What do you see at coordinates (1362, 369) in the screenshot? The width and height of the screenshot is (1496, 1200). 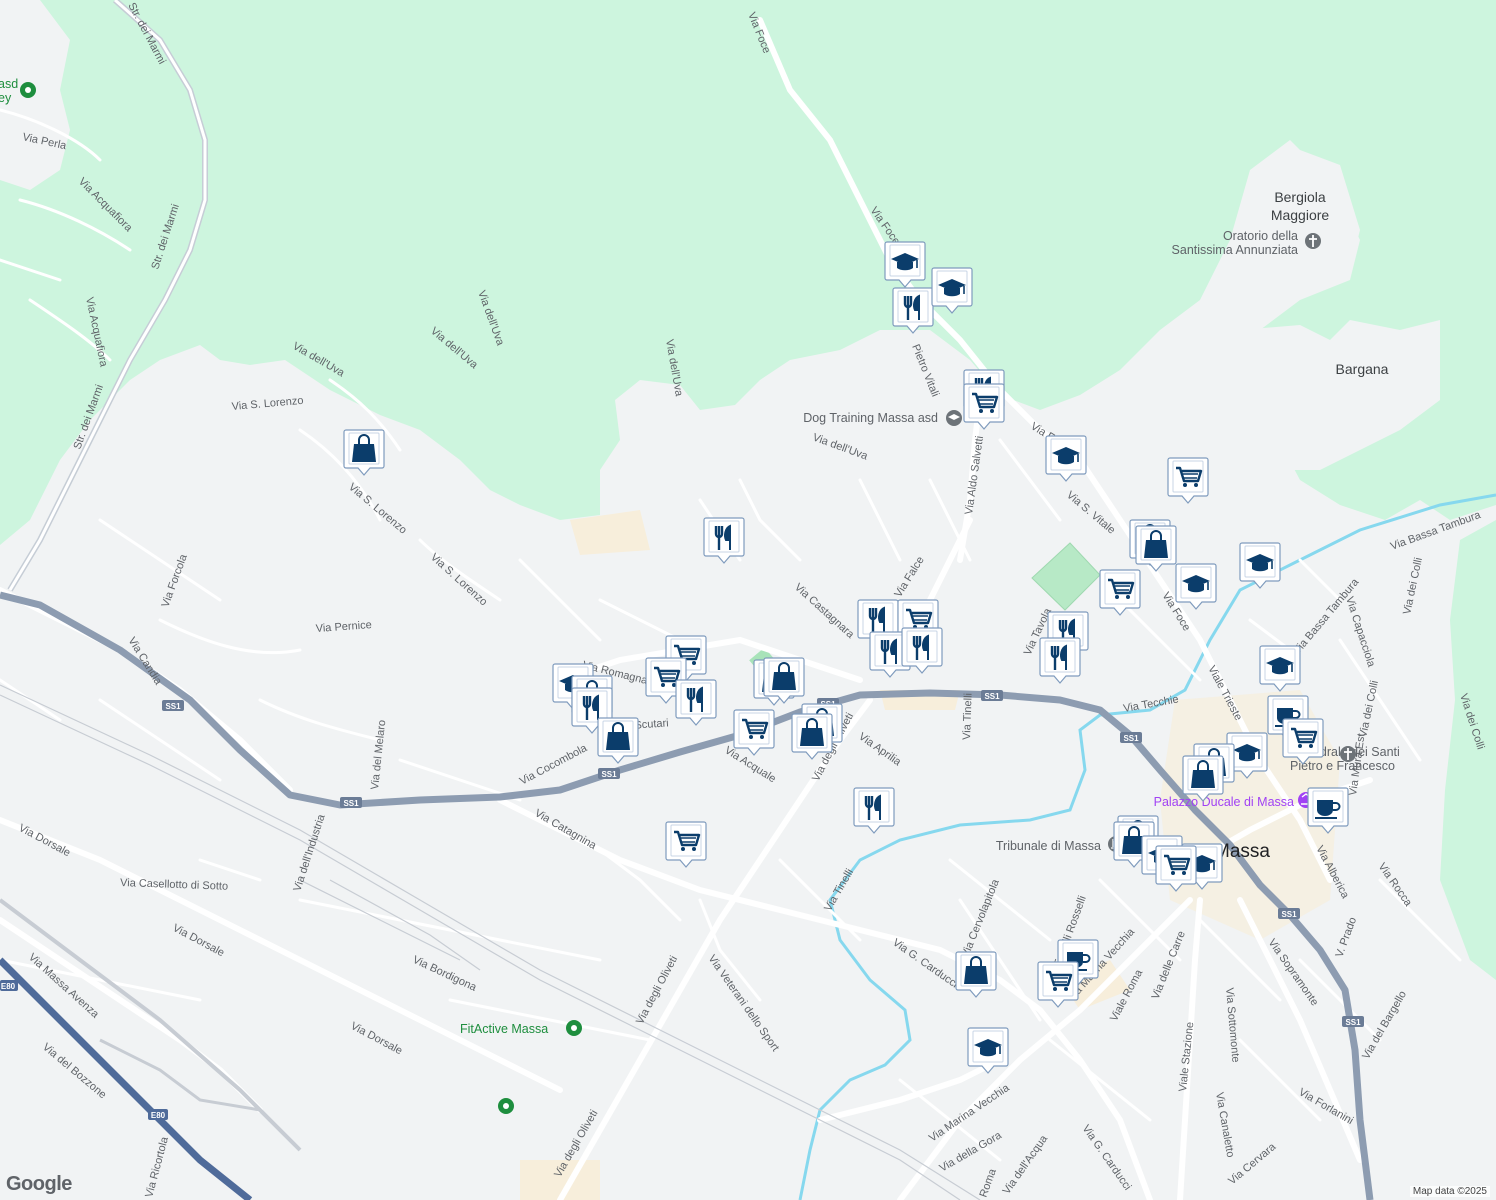 I see `place-label-bargana: Bargana` at bounding box center [1362, 369].